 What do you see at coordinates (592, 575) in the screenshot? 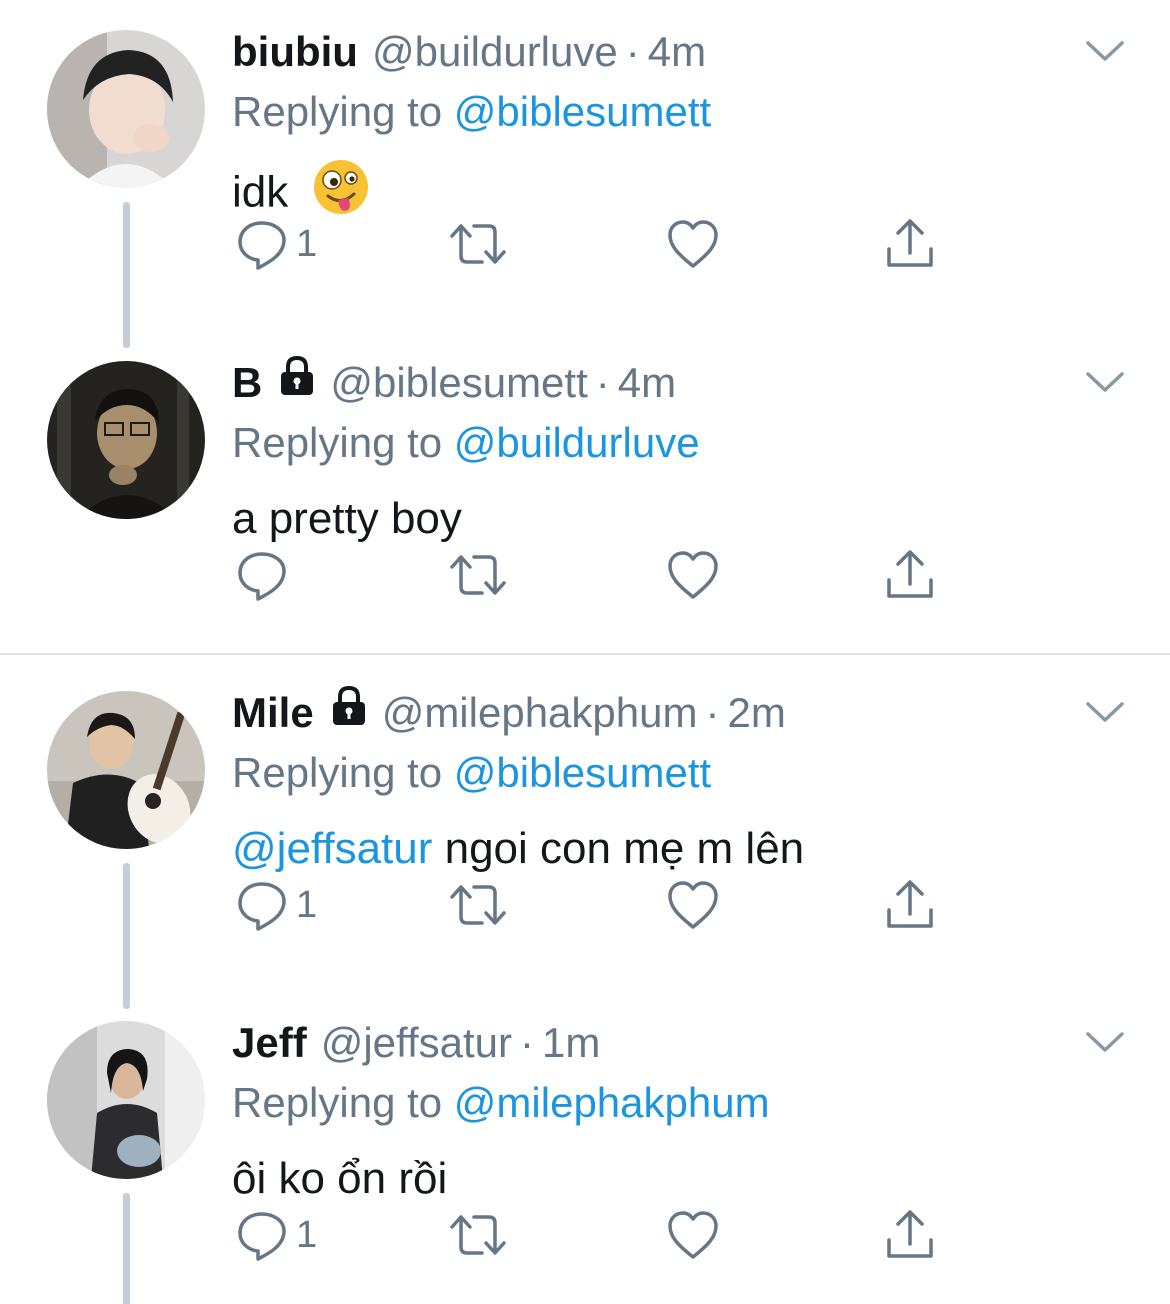
I see `tweet-actions` at bounding box center [592, 575].